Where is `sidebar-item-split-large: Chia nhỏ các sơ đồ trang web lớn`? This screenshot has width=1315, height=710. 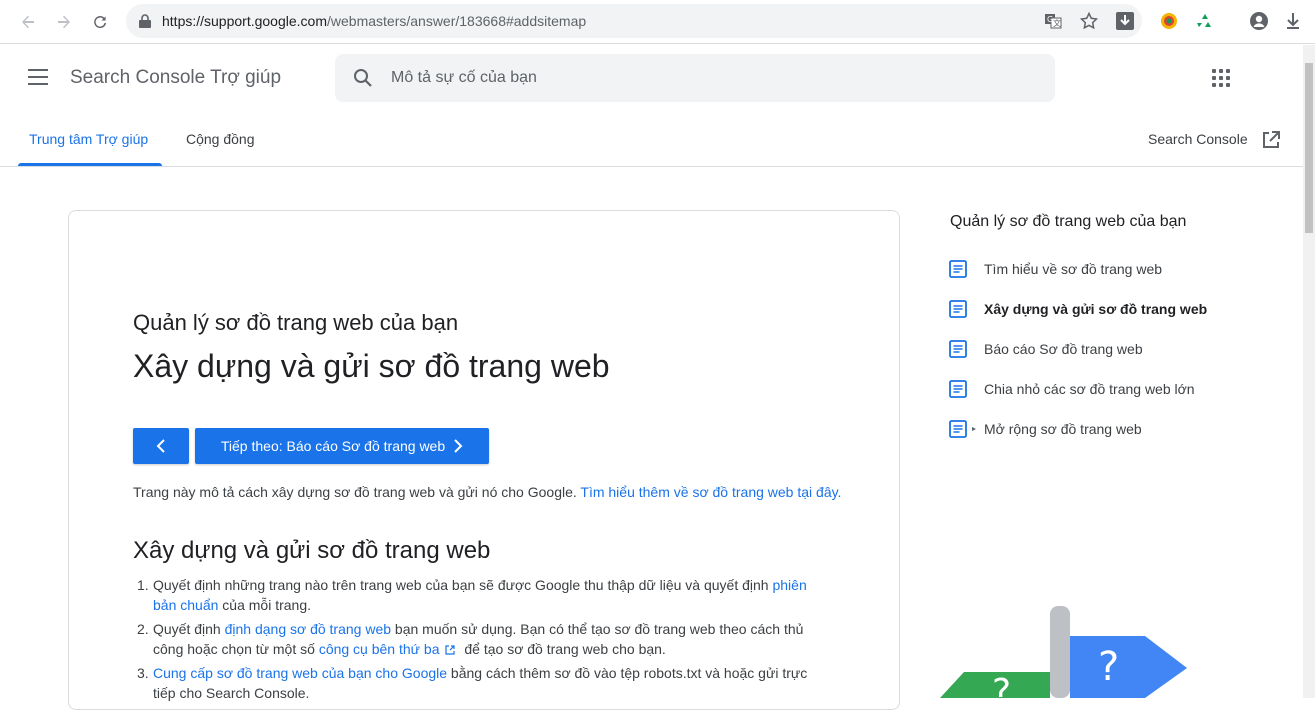
sidebar-item-split-large: Chia nhỏ các sơ đồ trang web lớn is located at coordinates (1098, 389).